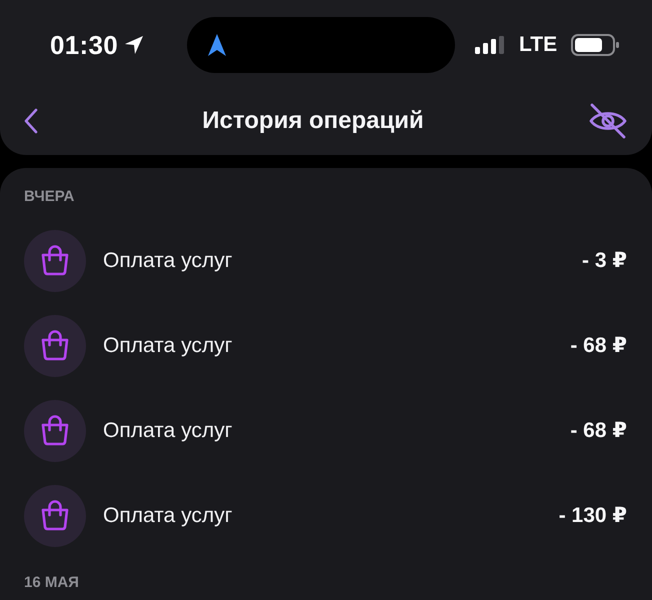 The height and width of the screenshot is (600, 652). I want to click on location-arrow-icon, so click(134, 45).